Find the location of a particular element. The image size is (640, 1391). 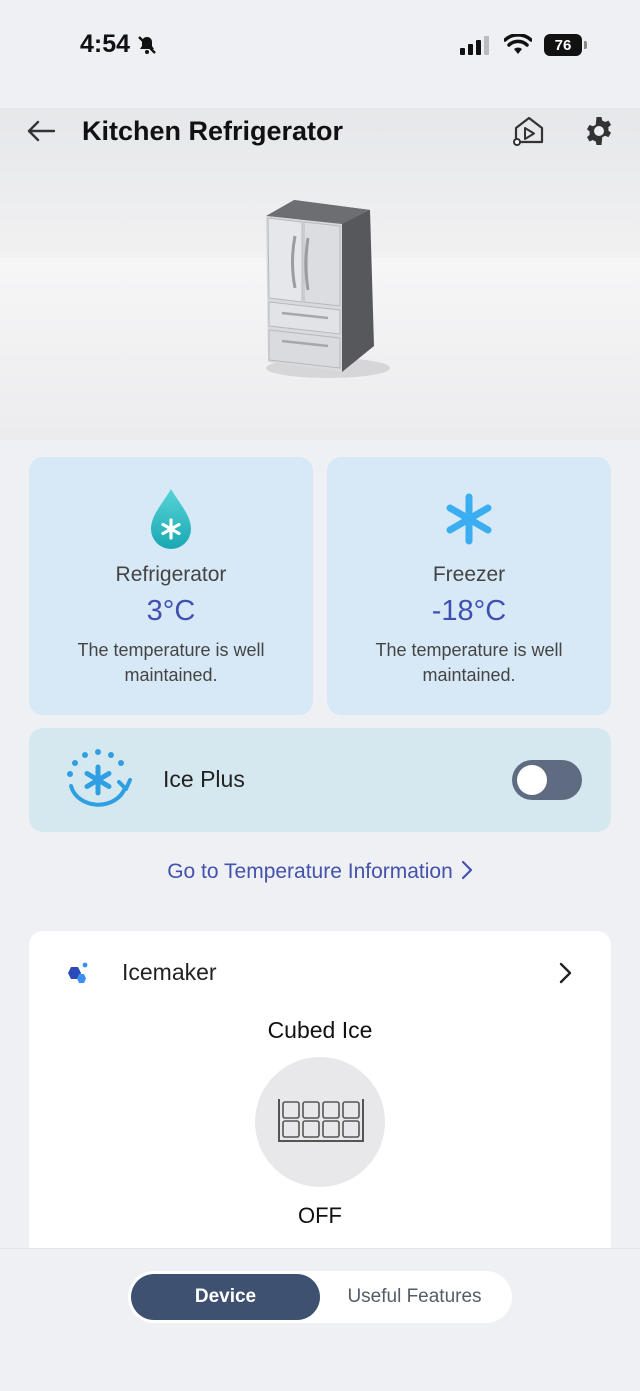

freezer-status: The temperature is well maintained. is located at coordinates (469, 662).